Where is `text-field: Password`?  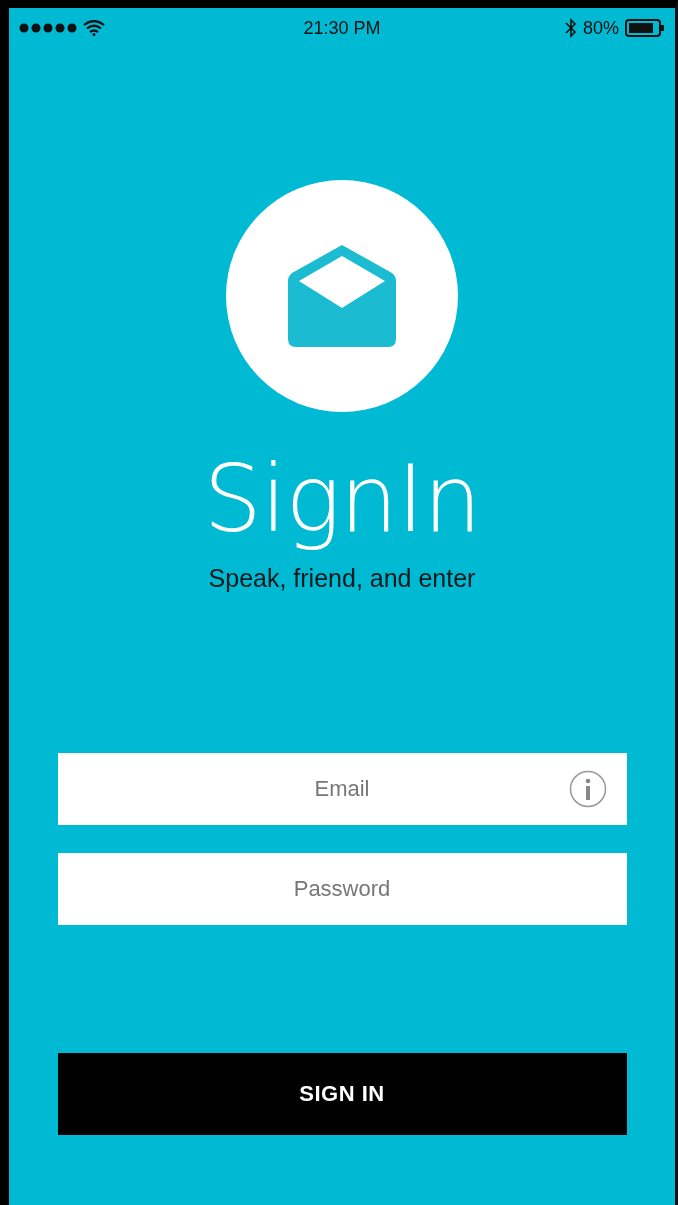
text-field: Password is located at coordinates (342, 889).